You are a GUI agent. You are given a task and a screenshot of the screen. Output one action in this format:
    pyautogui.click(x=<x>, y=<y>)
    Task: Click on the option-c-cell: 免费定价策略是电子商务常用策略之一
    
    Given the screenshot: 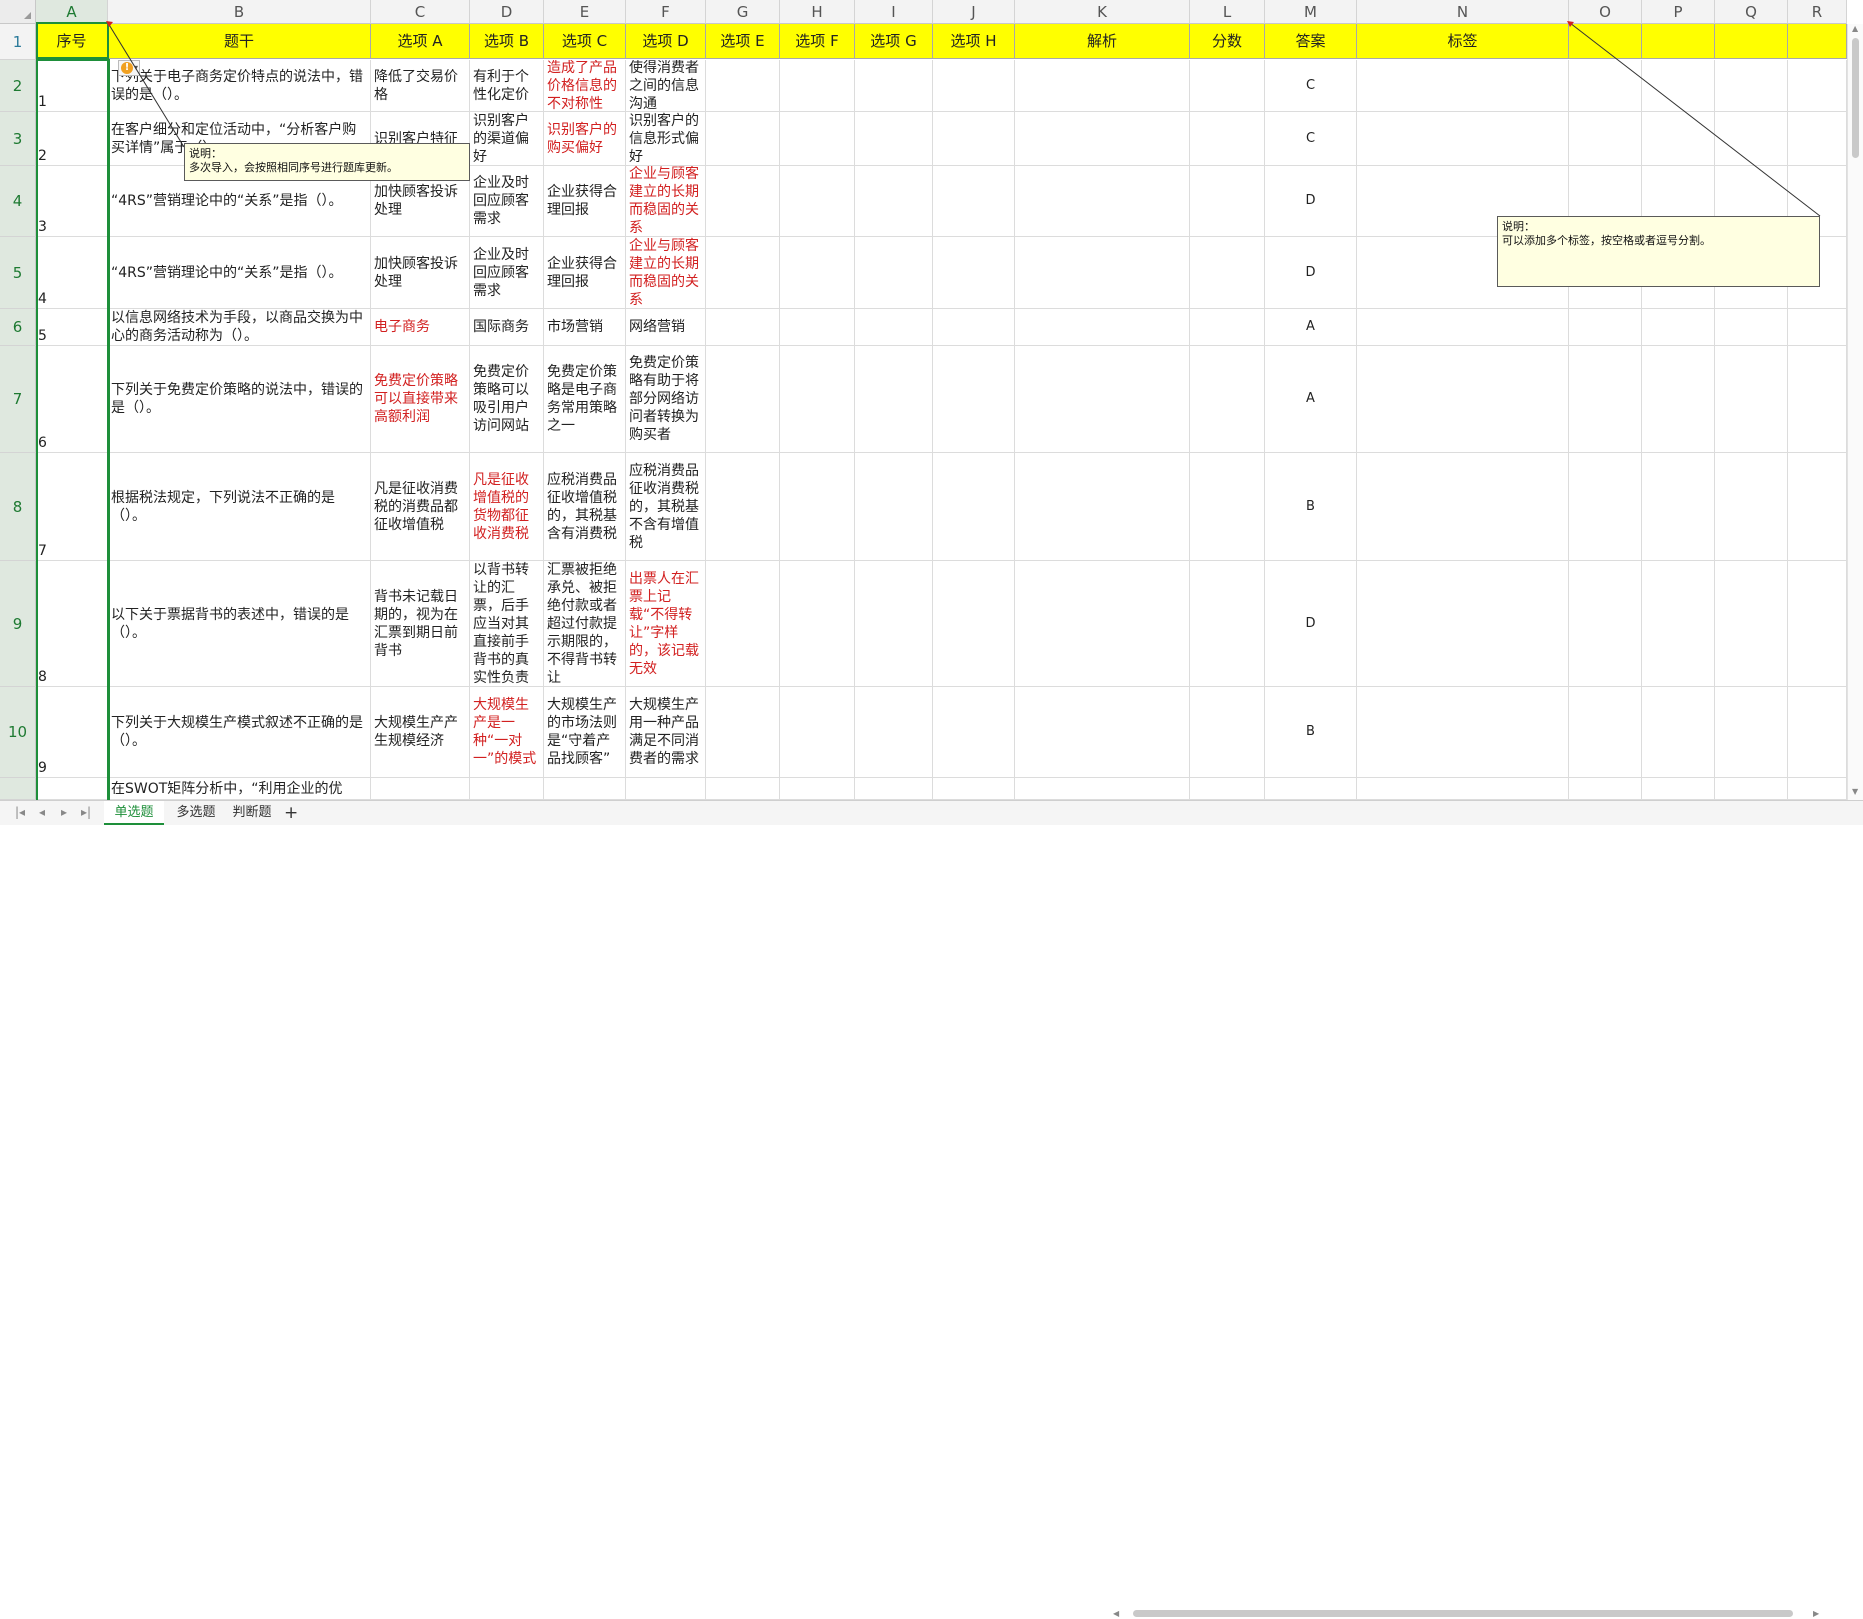 What is the action you would take?
    pyautogui.click(x=585, y=399)
    